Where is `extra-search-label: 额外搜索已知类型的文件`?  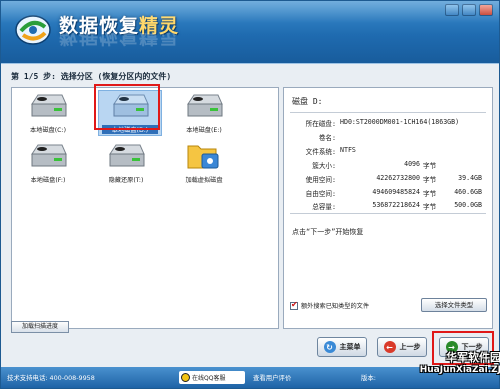
extra-search-label: 额外搜索已知类型的文件 is located at coordinates (335, 306).